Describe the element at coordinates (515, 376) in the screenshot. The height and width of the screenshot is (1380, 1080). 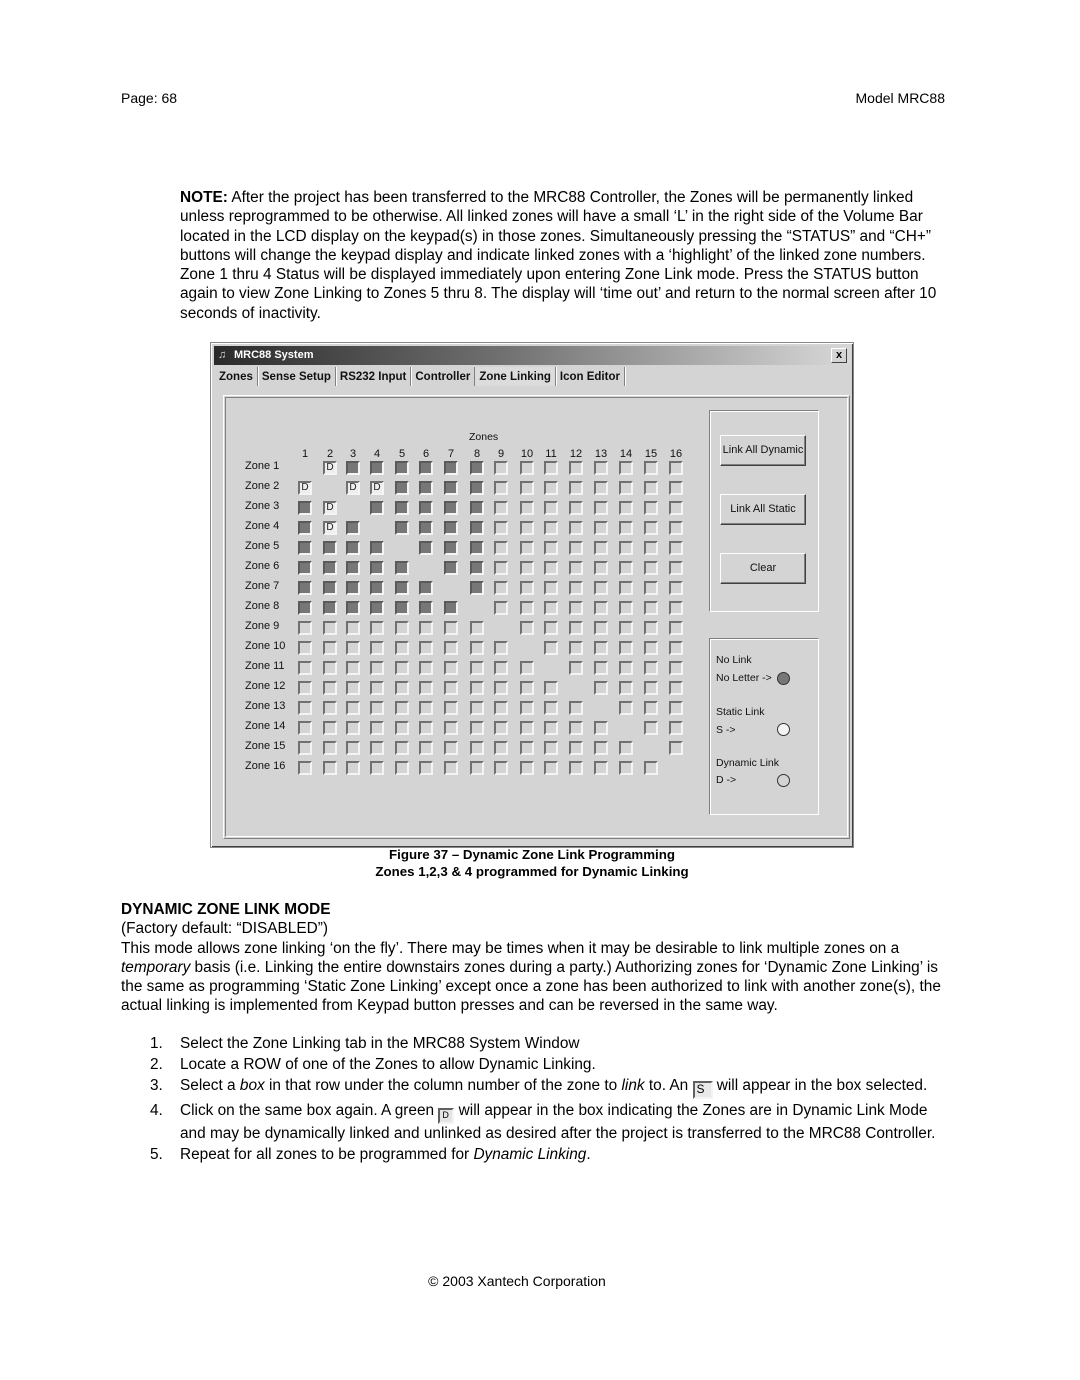
I see `tab-zone-linking: Zone Linking` at that location.